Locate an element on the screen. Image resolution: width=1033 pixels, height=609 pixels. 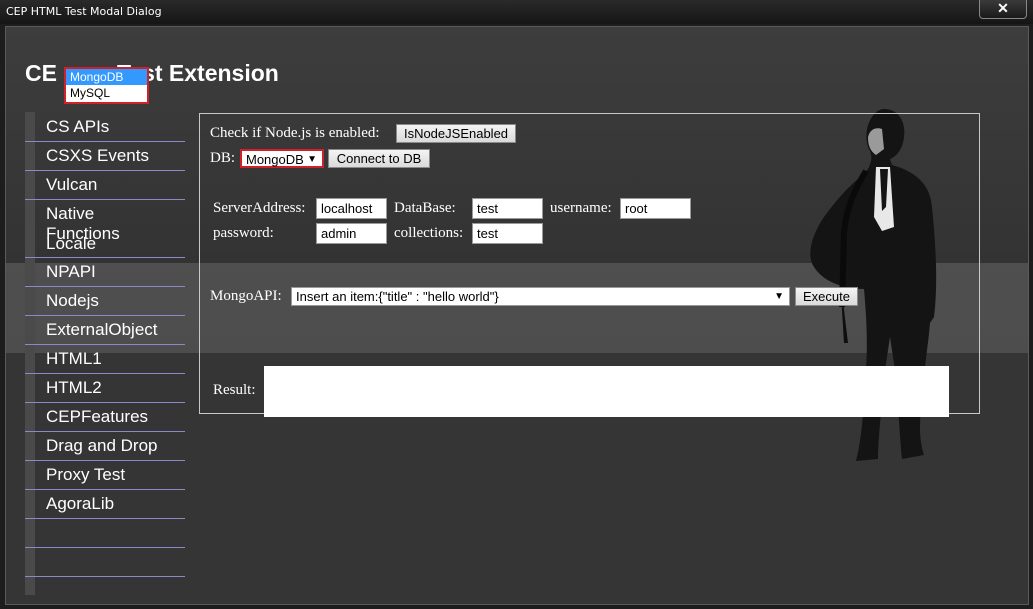
sidebar-item-label: AgoraLib is located at coordinates (80, 503).